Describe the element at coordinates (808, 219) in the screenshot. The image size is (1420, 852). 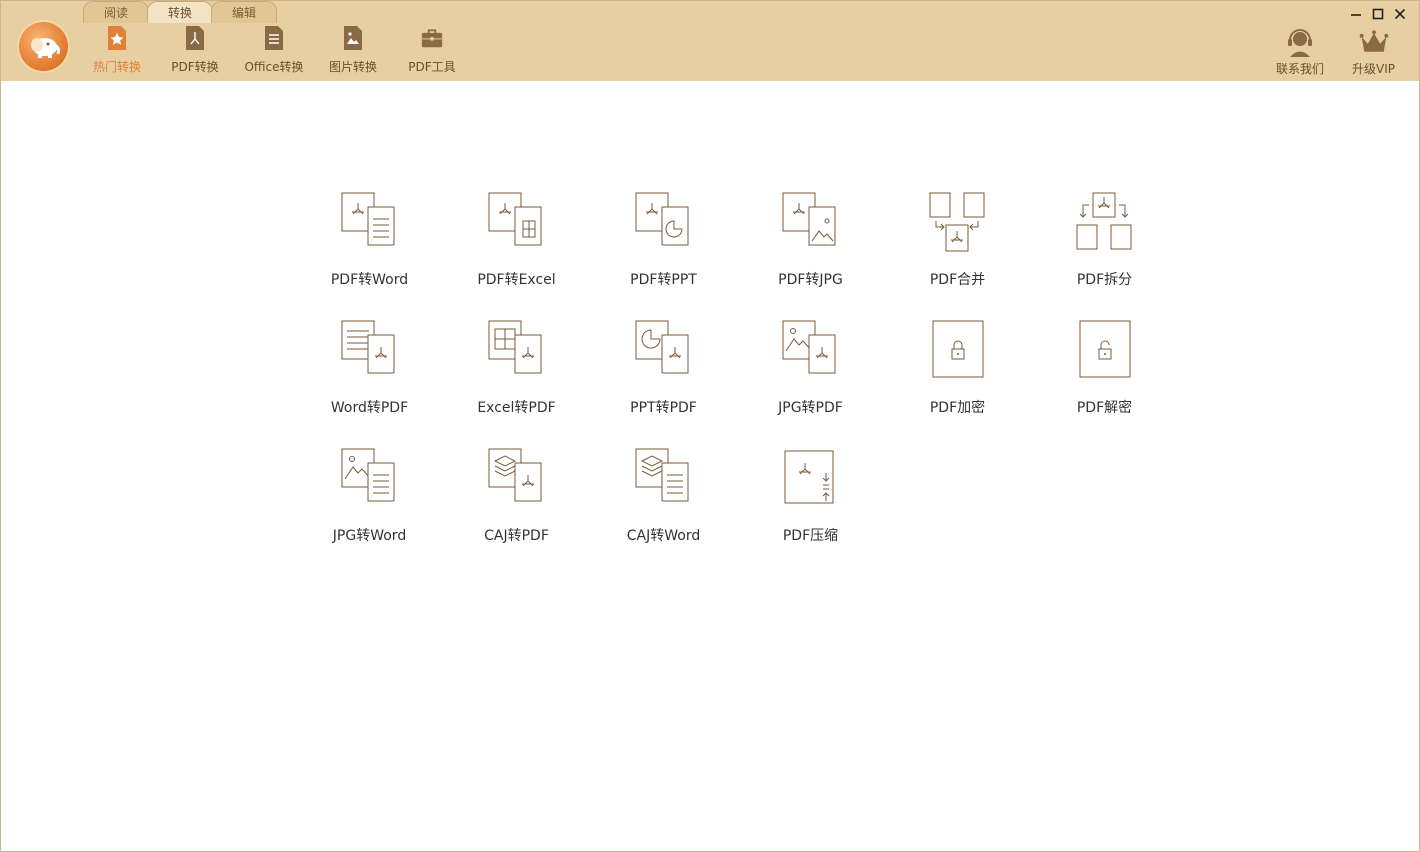
I see `pdf-to-jpg-icon` at that location.